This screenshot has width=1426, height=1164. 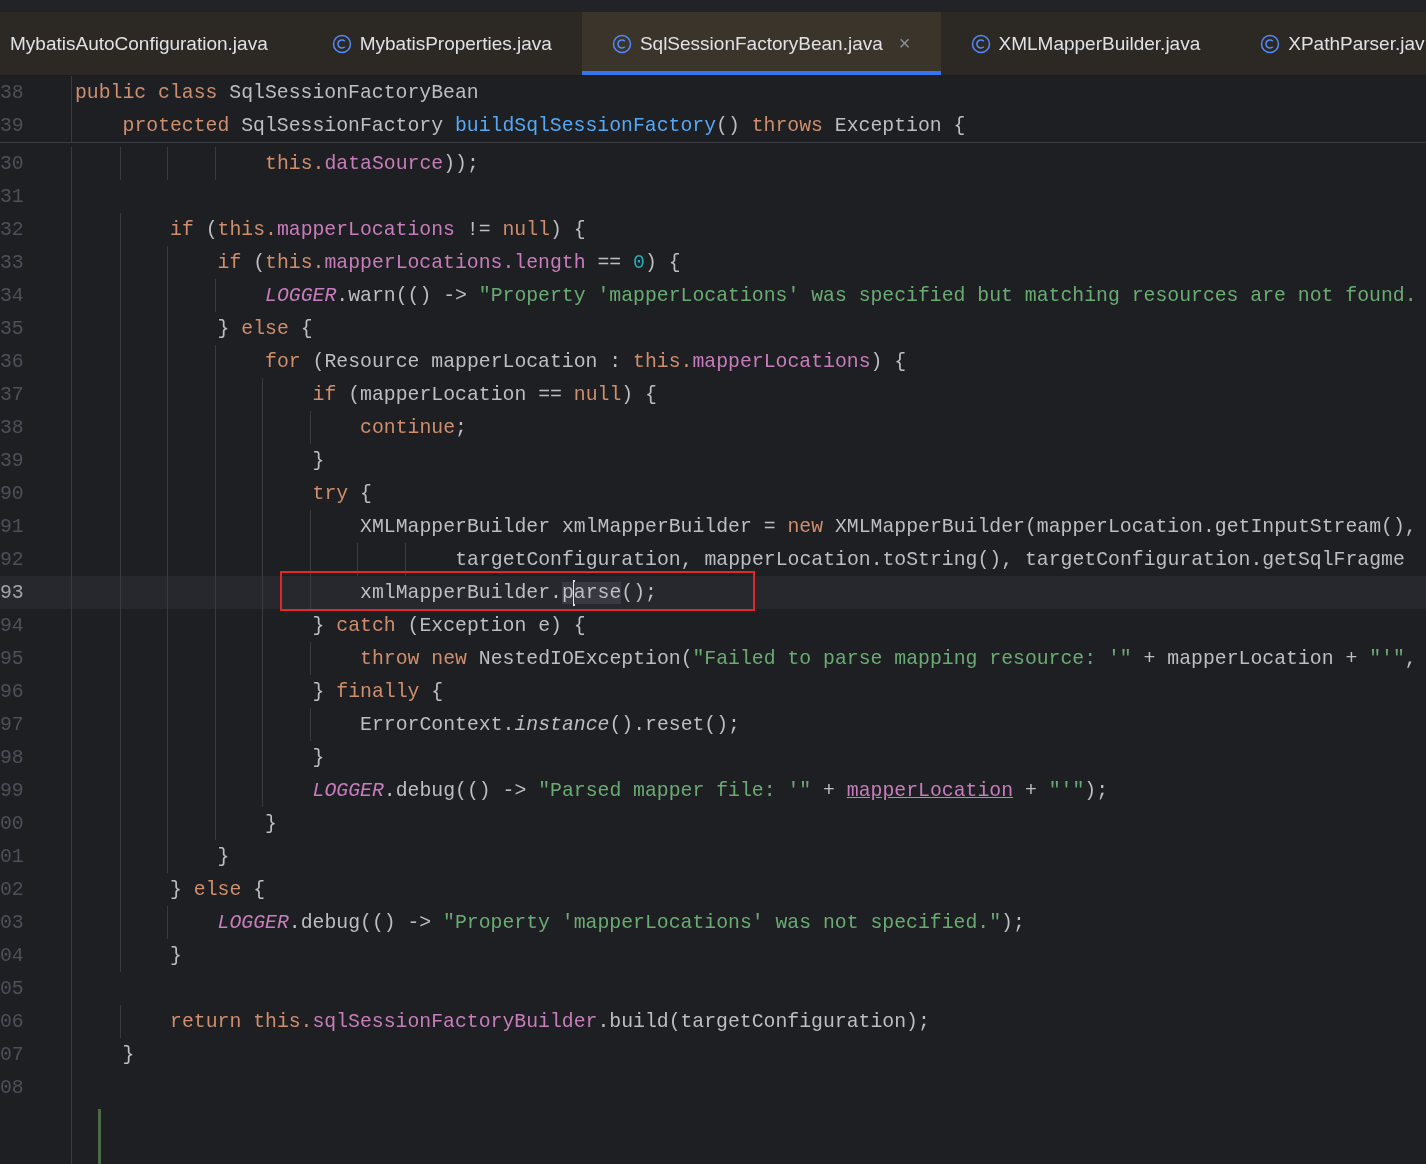 What do you see at coordinates (449, 625) in the screenshot?
I see `code-line: } catch (Exception e) {` at bounding box center [449, 625].